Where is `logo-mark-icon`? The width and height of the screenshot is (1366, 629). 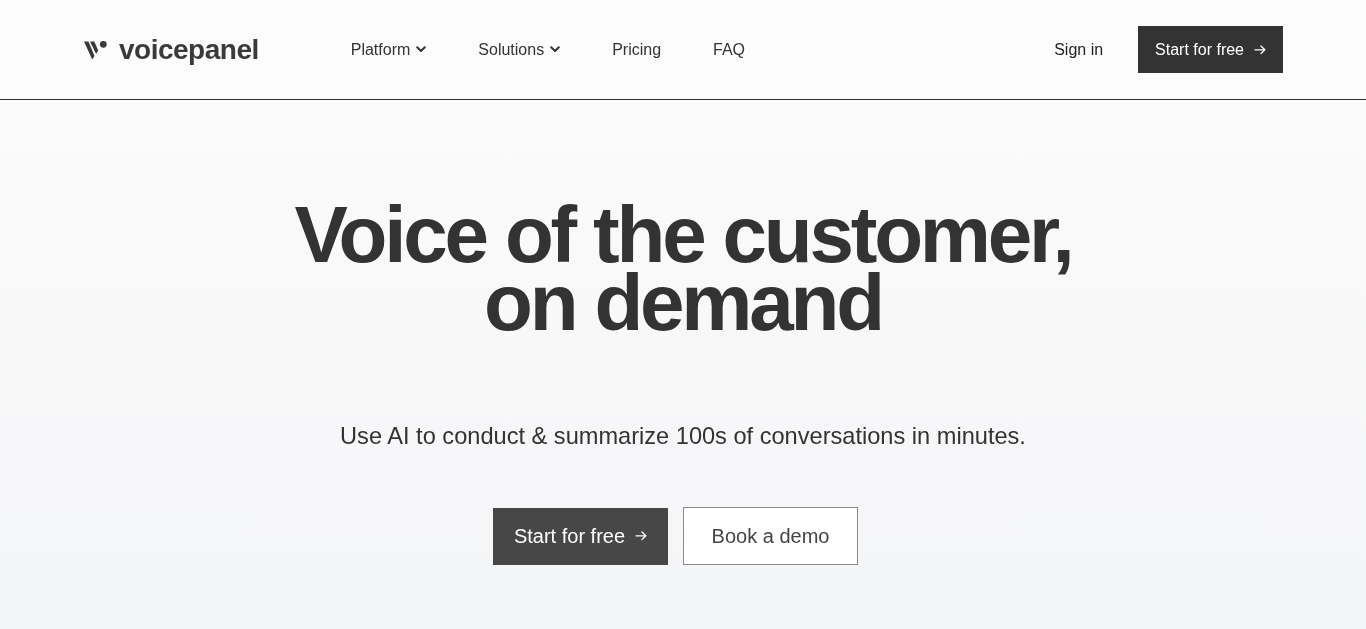 logo-mark-icon is located at coordinates (95, 49).